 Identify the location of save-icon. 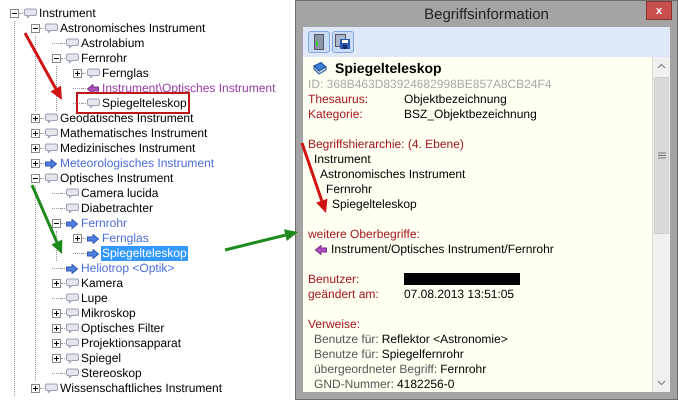
(343, 42).